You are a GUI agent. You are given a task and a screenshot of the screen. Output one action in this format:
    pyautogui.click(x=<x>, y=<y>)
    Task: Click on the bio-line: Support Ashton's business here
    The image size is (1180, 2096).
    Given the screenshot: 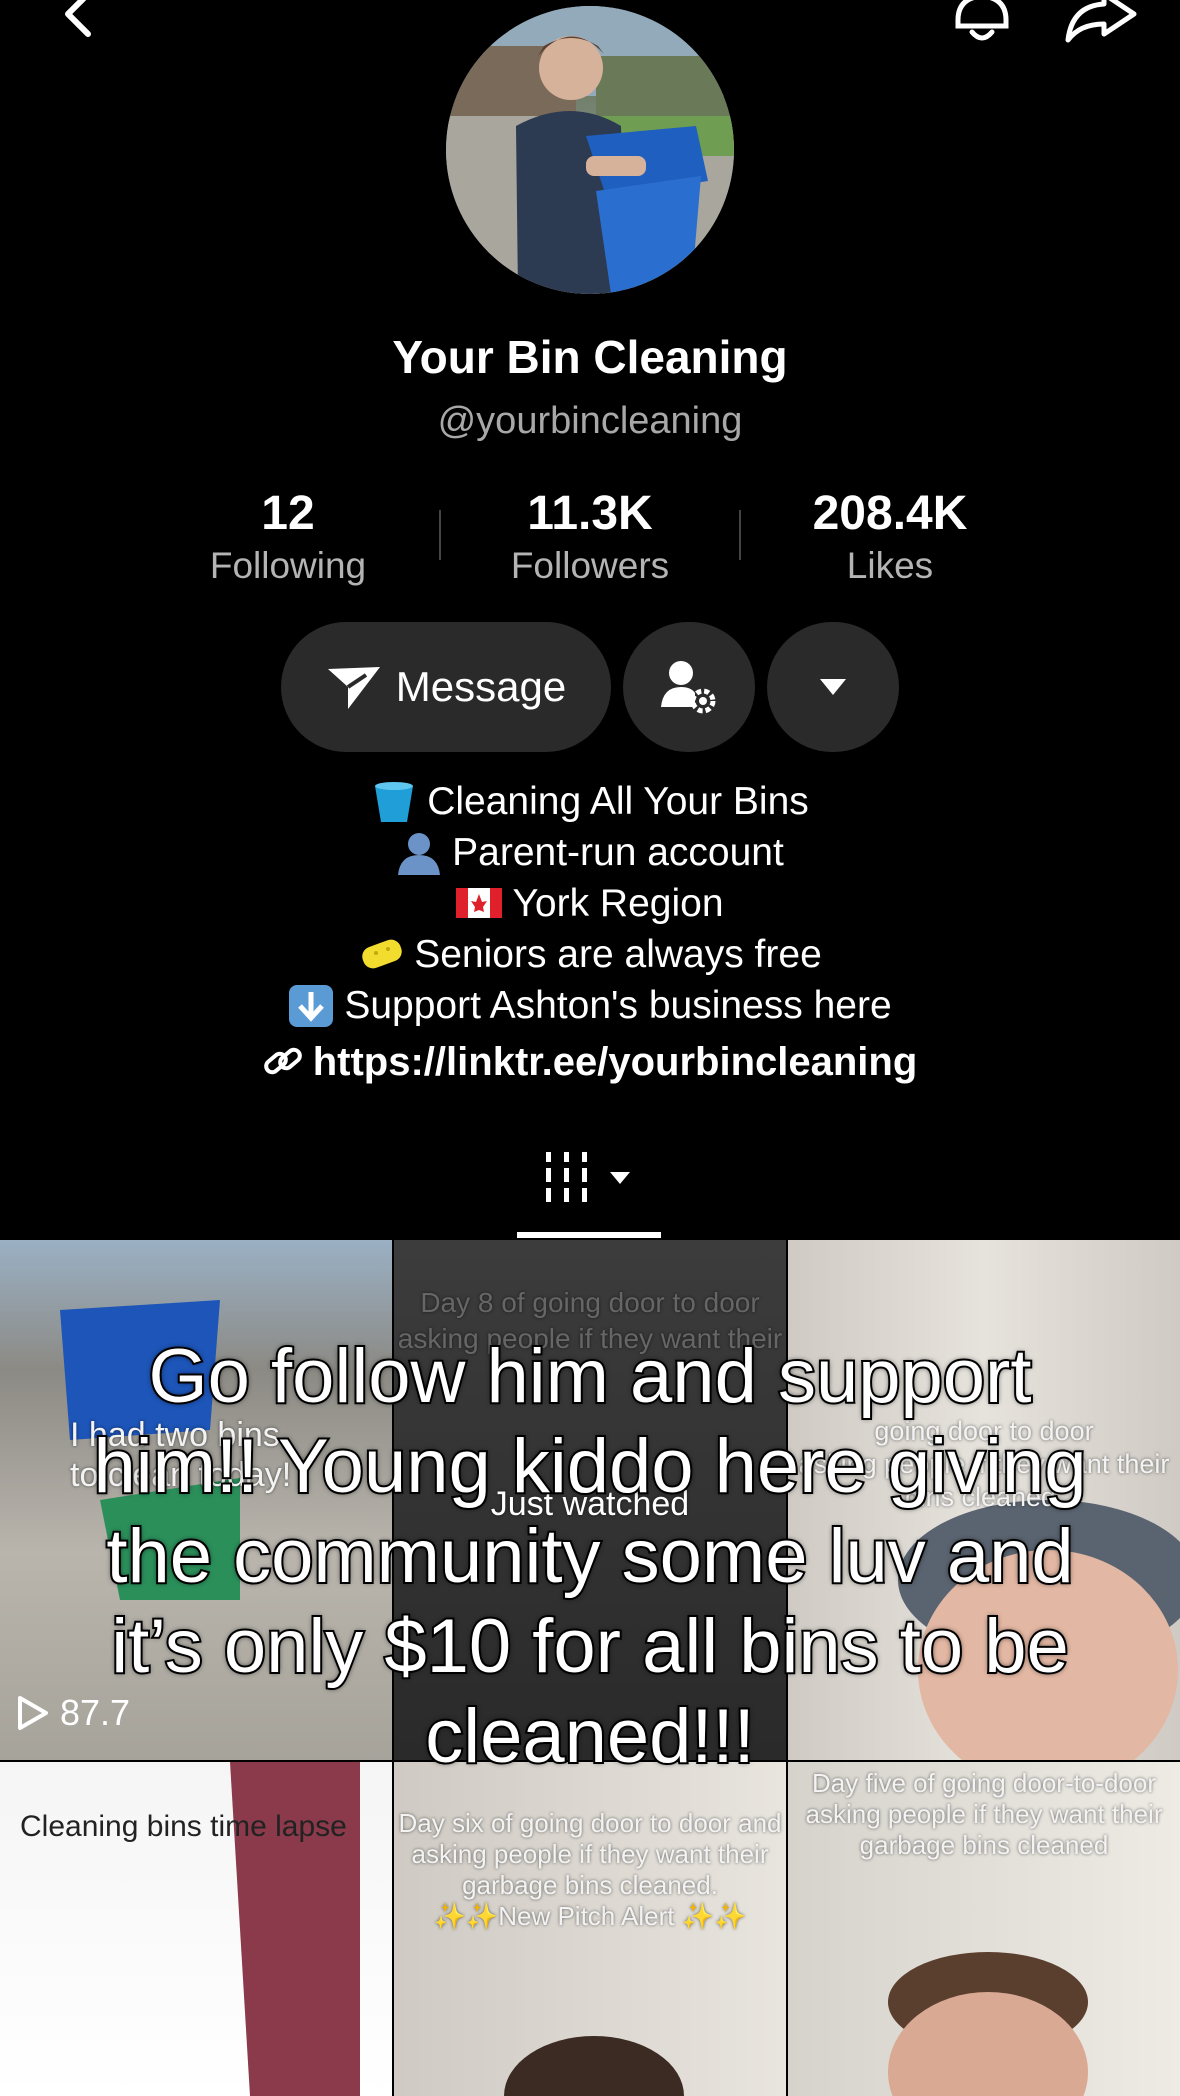 What is the action you would take?
    pyautogui.click(x=590, y=1006)
    